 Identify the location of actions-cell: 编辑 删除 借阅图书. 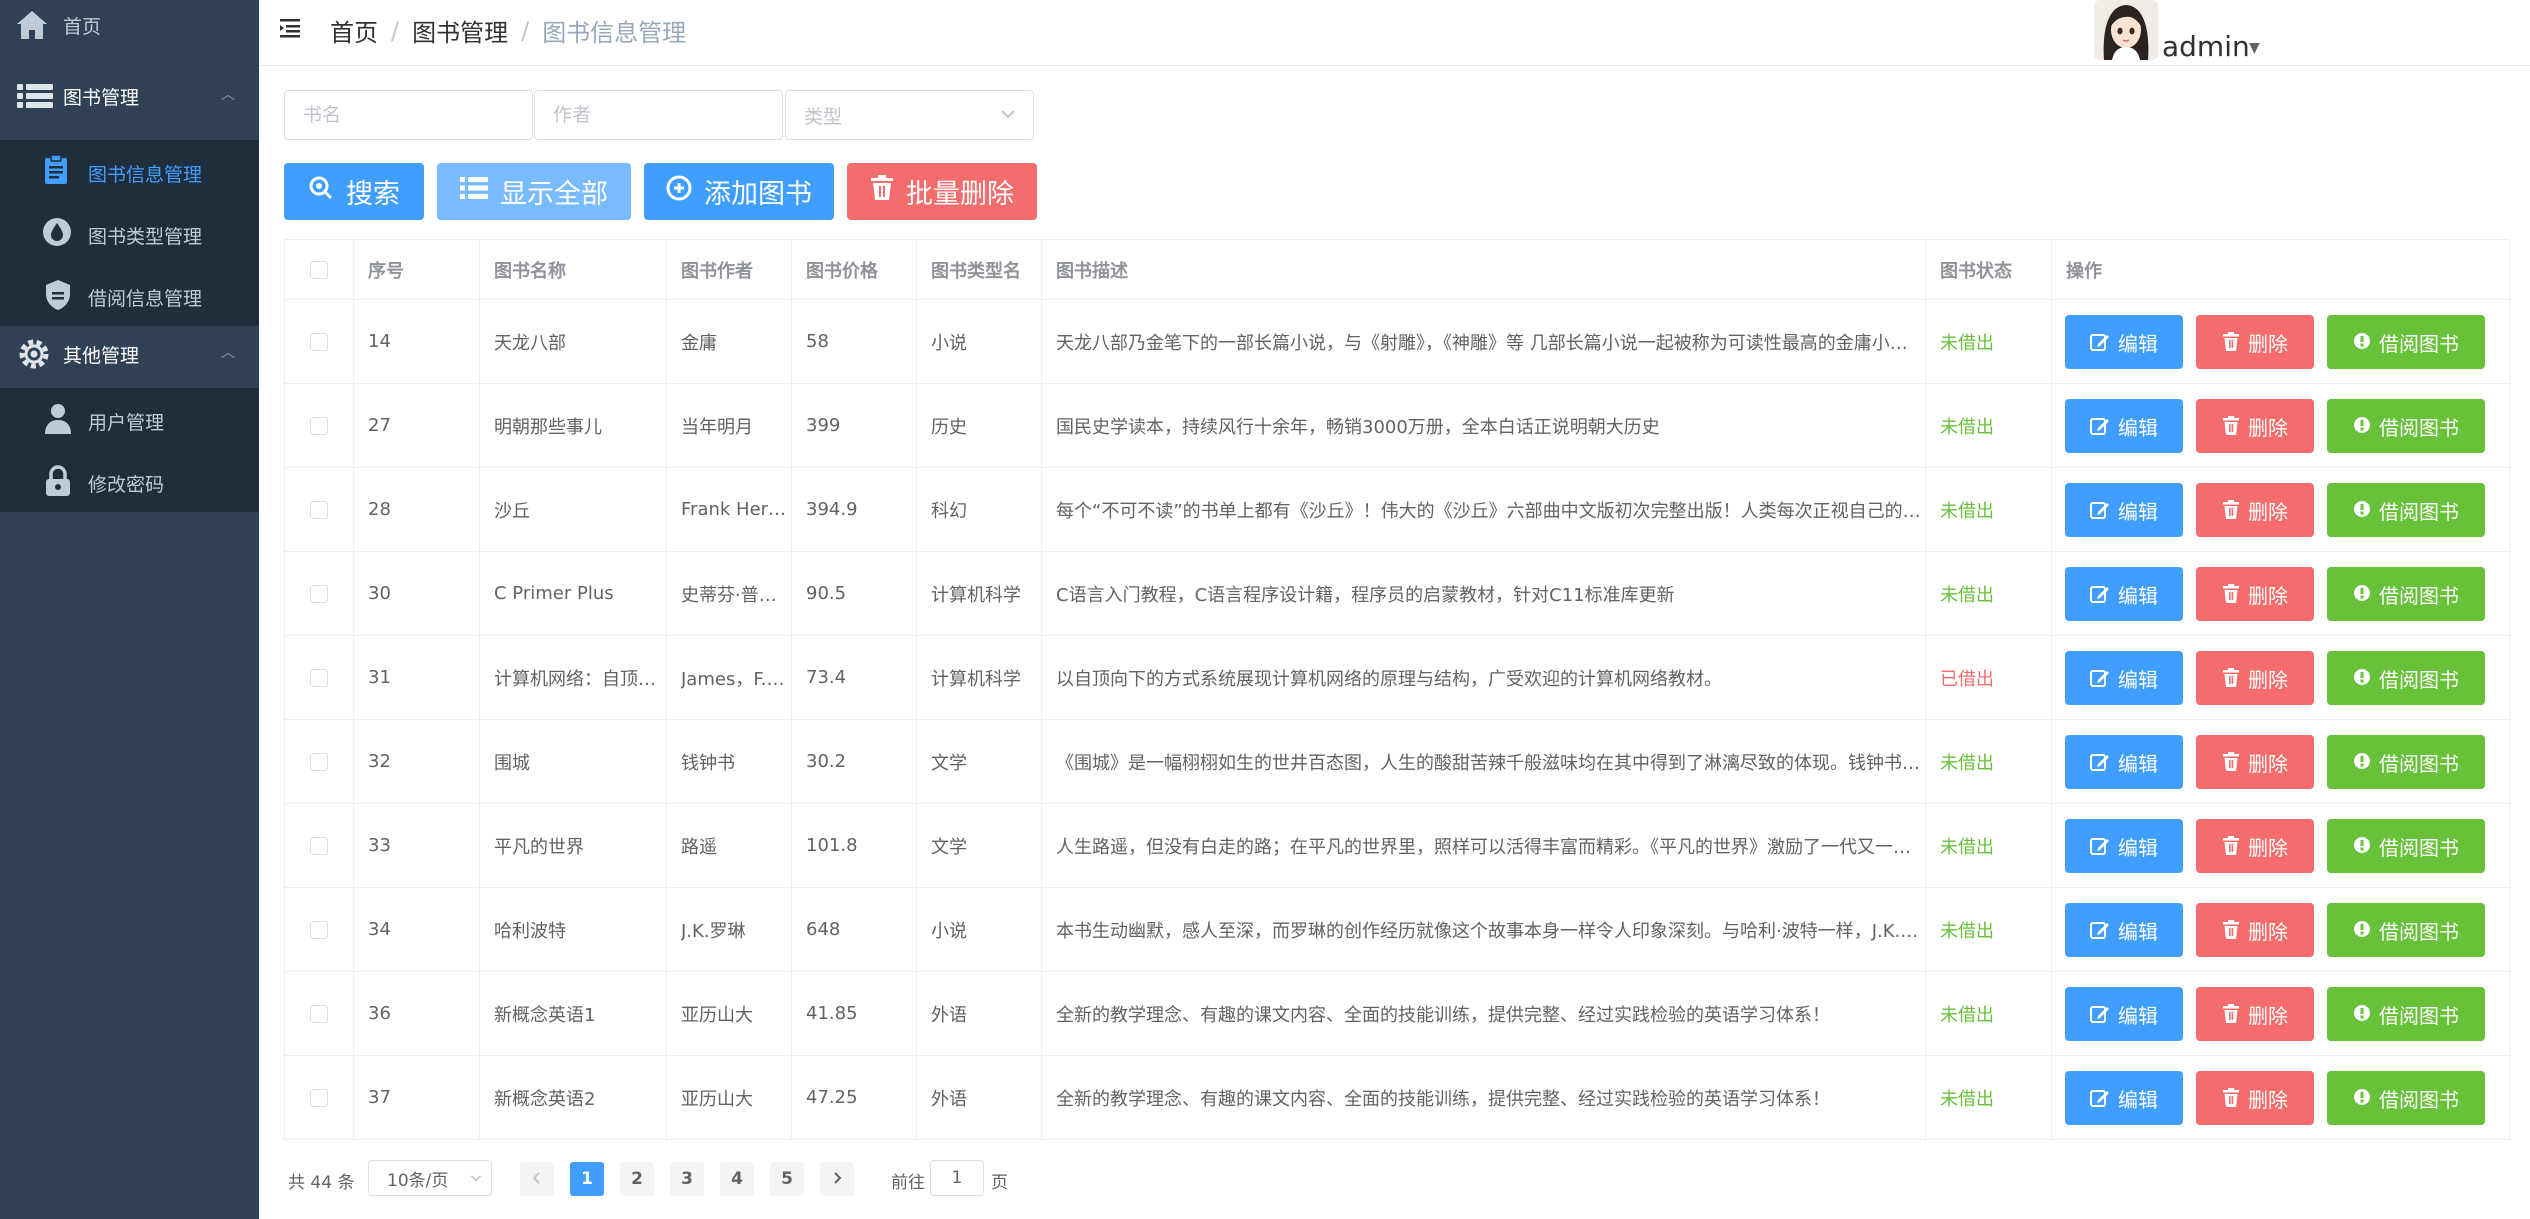
(2281, 845).